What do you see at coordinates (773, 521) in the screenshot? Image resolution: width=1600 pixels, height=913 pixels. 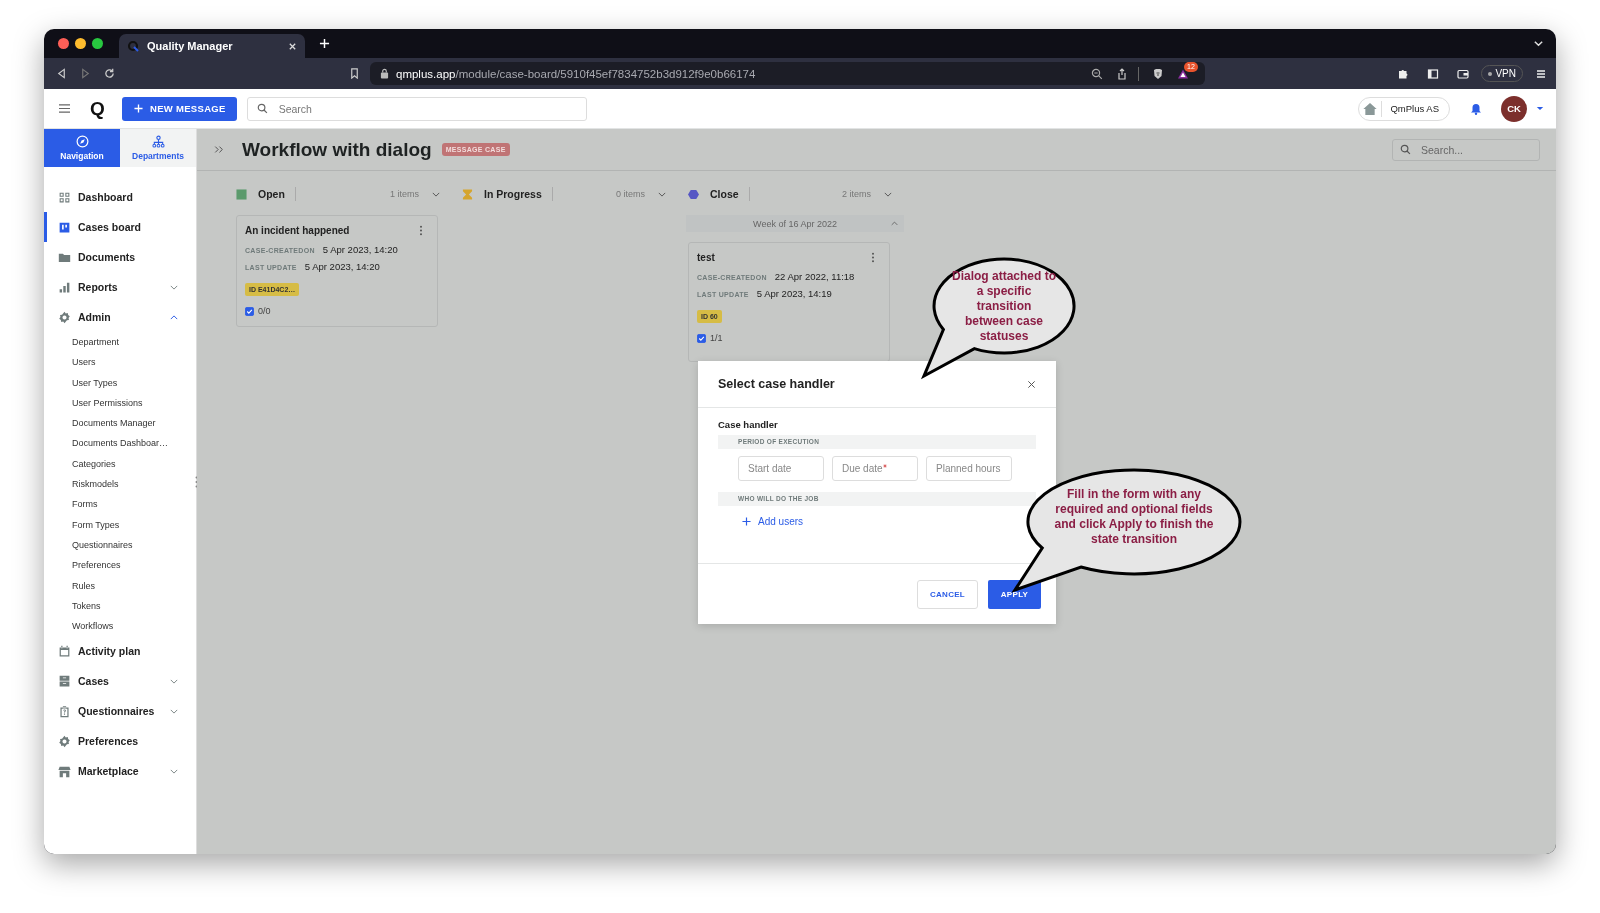 I see `add-users-link: Add users` at bounding box center [773, 521].